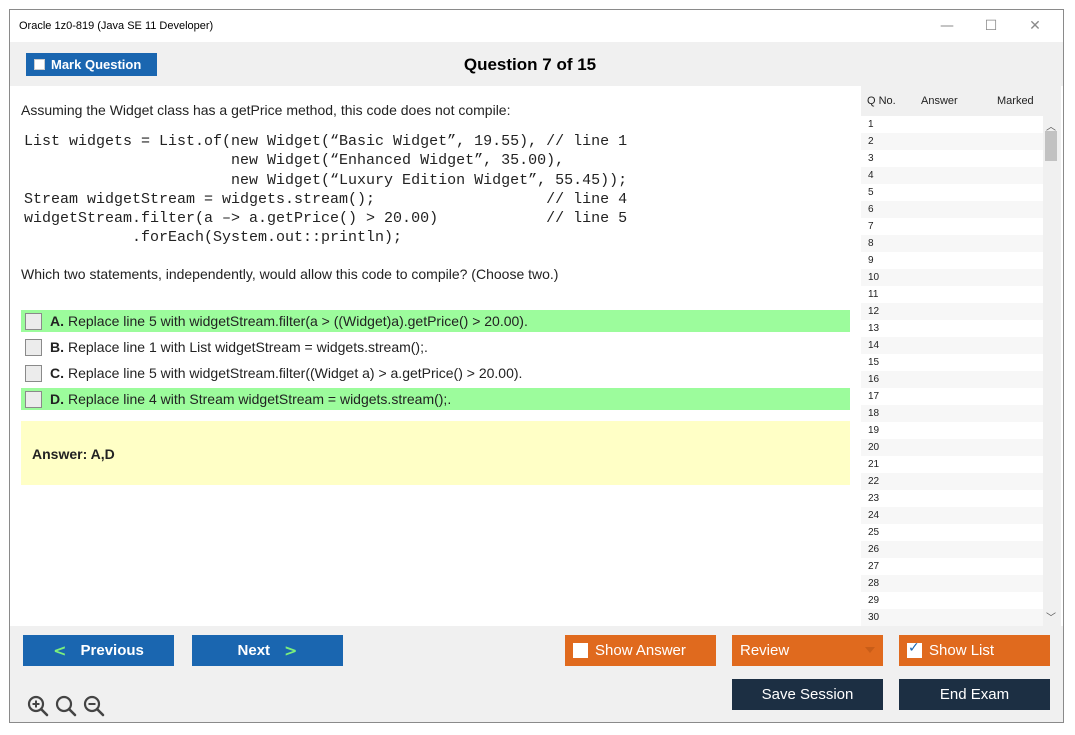  What do you see at coordinates (1015, 101) in the screenshot?
I see `marked-column-header: Marked` at bounding box center [1015, 101].